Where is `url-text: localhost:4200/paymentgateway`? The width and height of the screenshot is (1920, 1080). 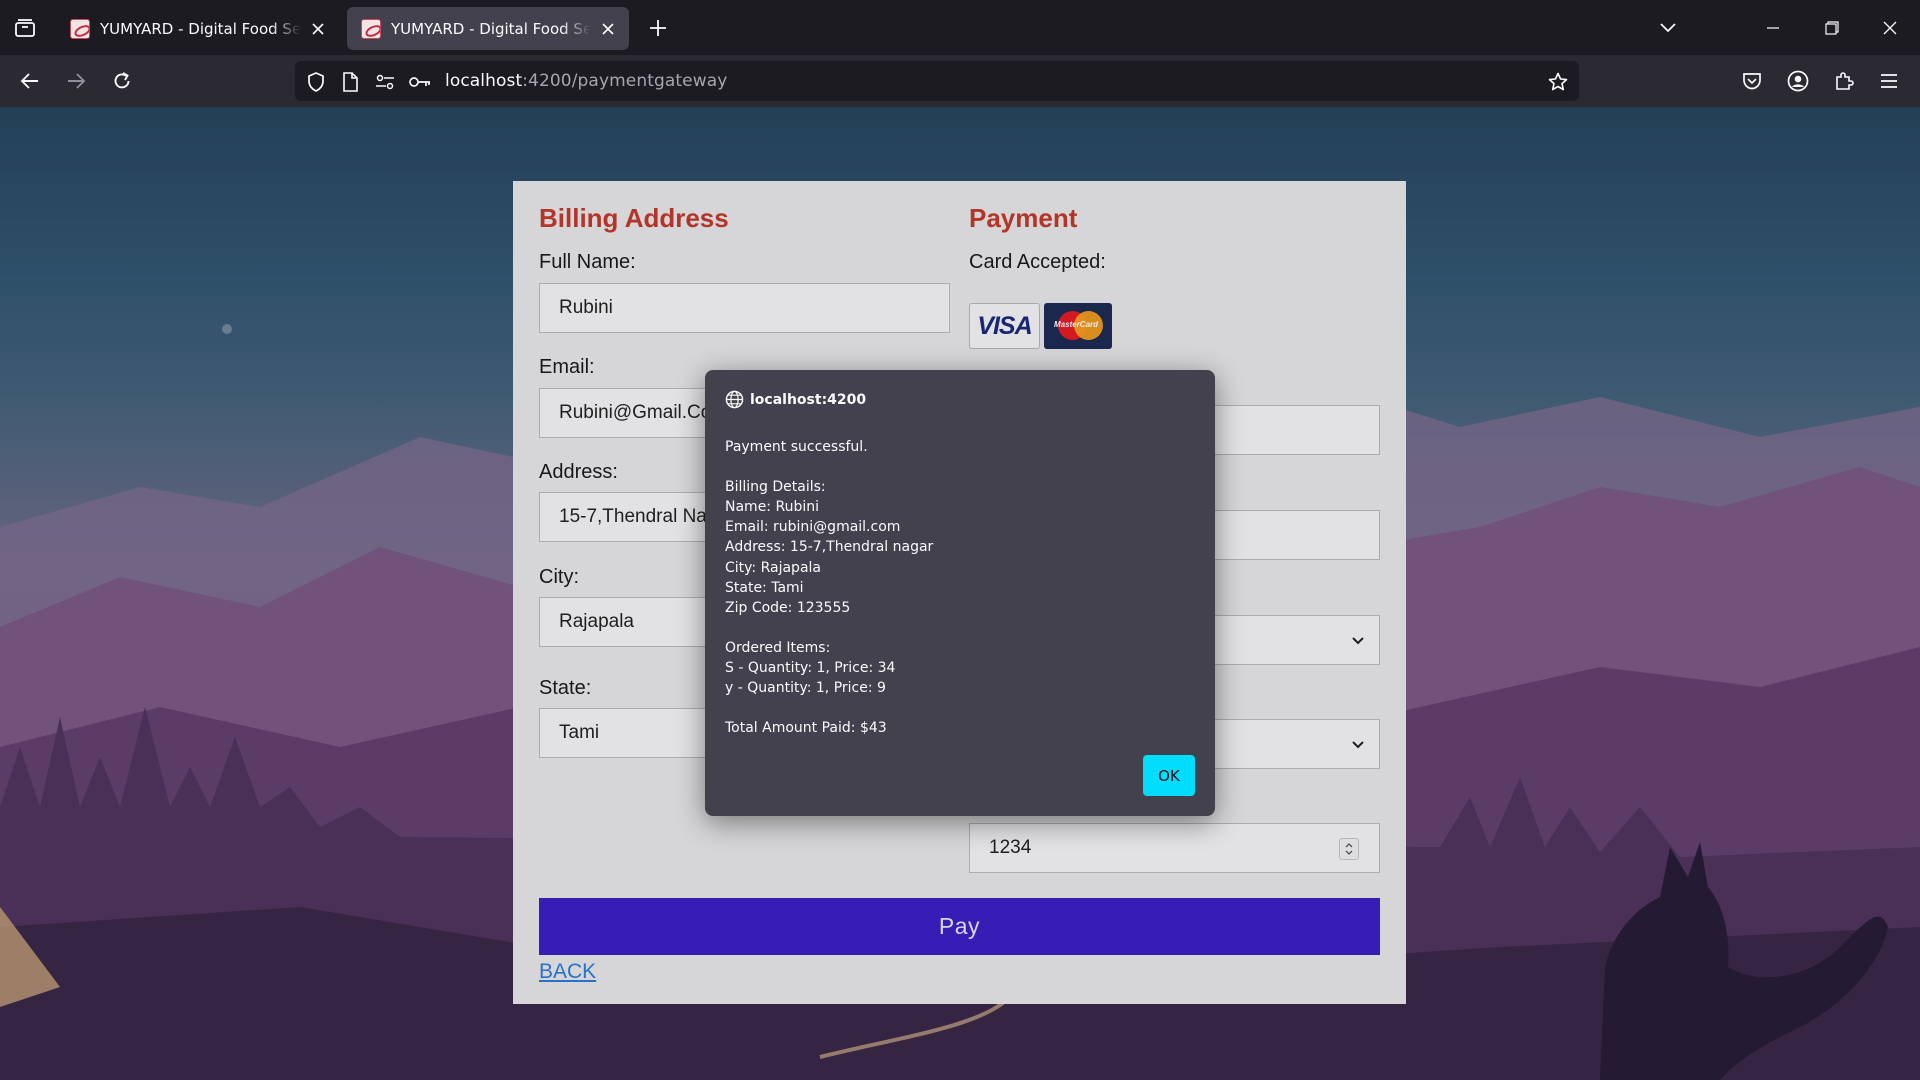 url-text: localhost:4200/paymentgateway is located at coordinates (586, 81).